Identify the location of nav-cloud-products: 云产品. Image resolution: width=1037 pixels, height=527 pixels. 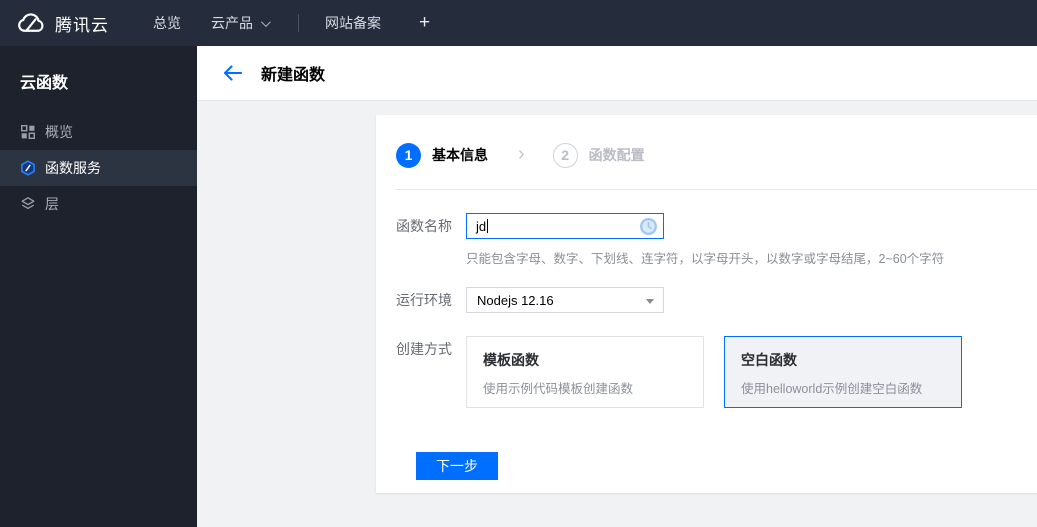
(241, 23).